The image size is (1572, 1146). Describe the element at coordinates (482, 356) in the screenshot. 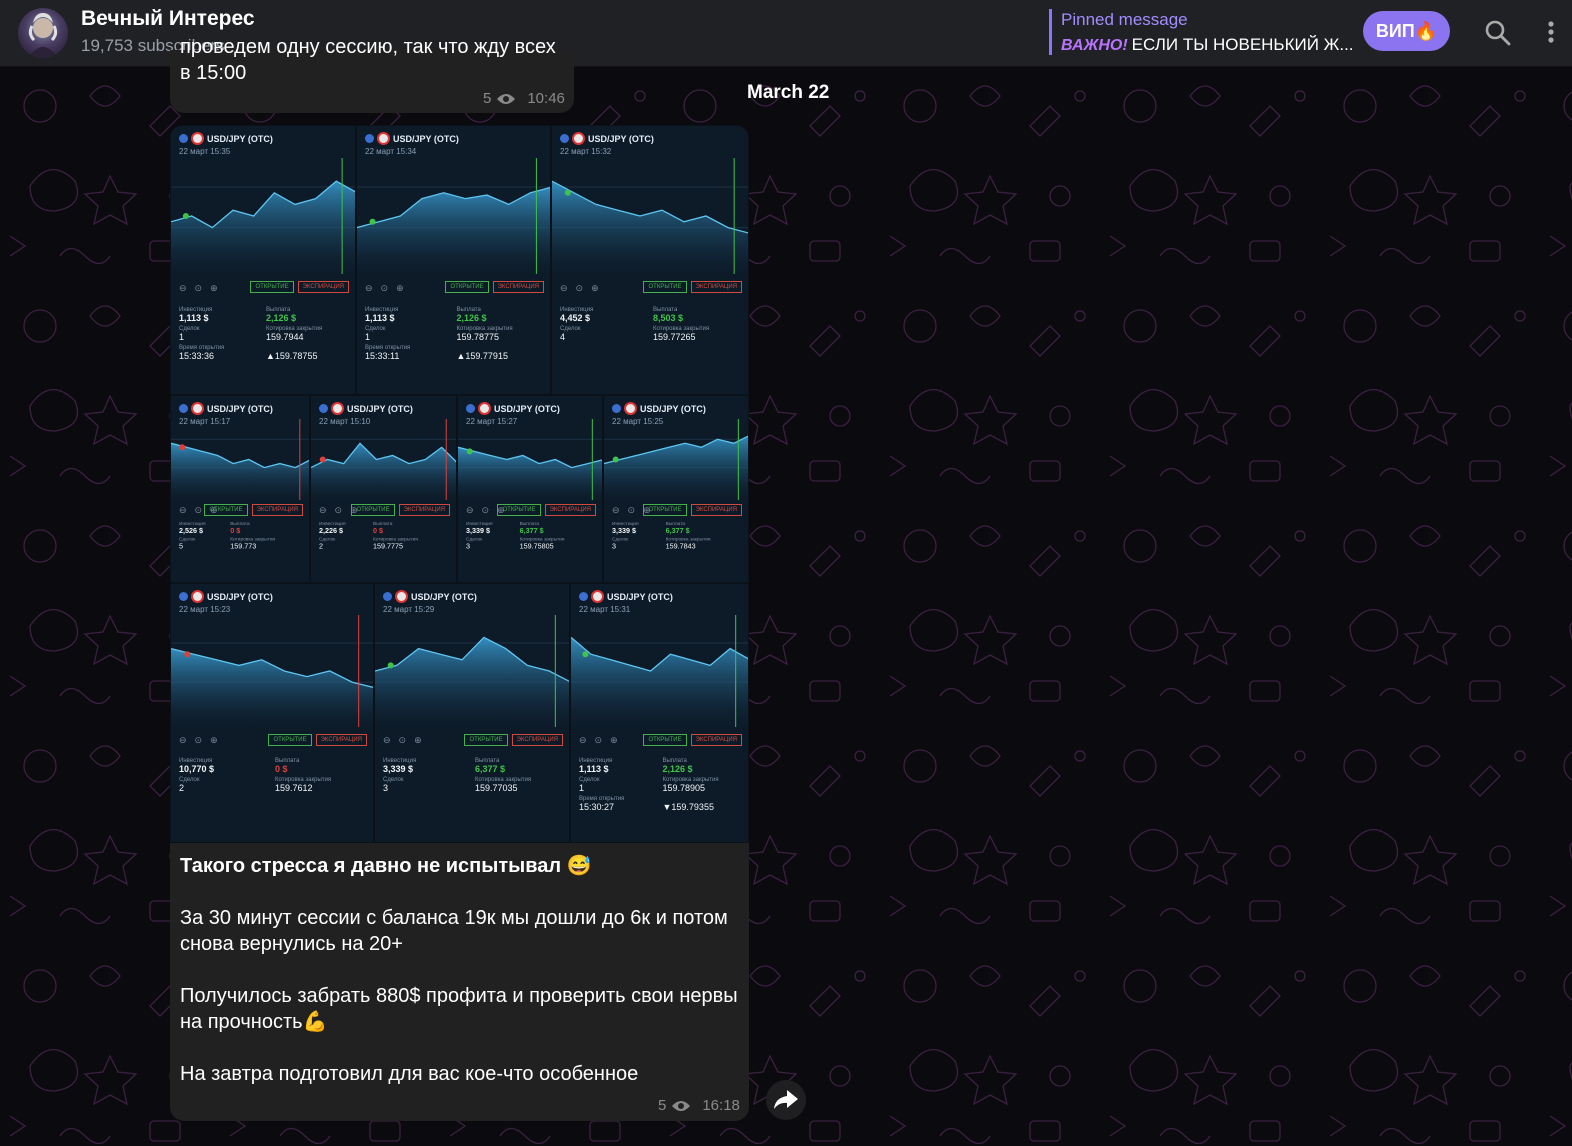

I see `open-quote-value: ▲159.77915` at that location.